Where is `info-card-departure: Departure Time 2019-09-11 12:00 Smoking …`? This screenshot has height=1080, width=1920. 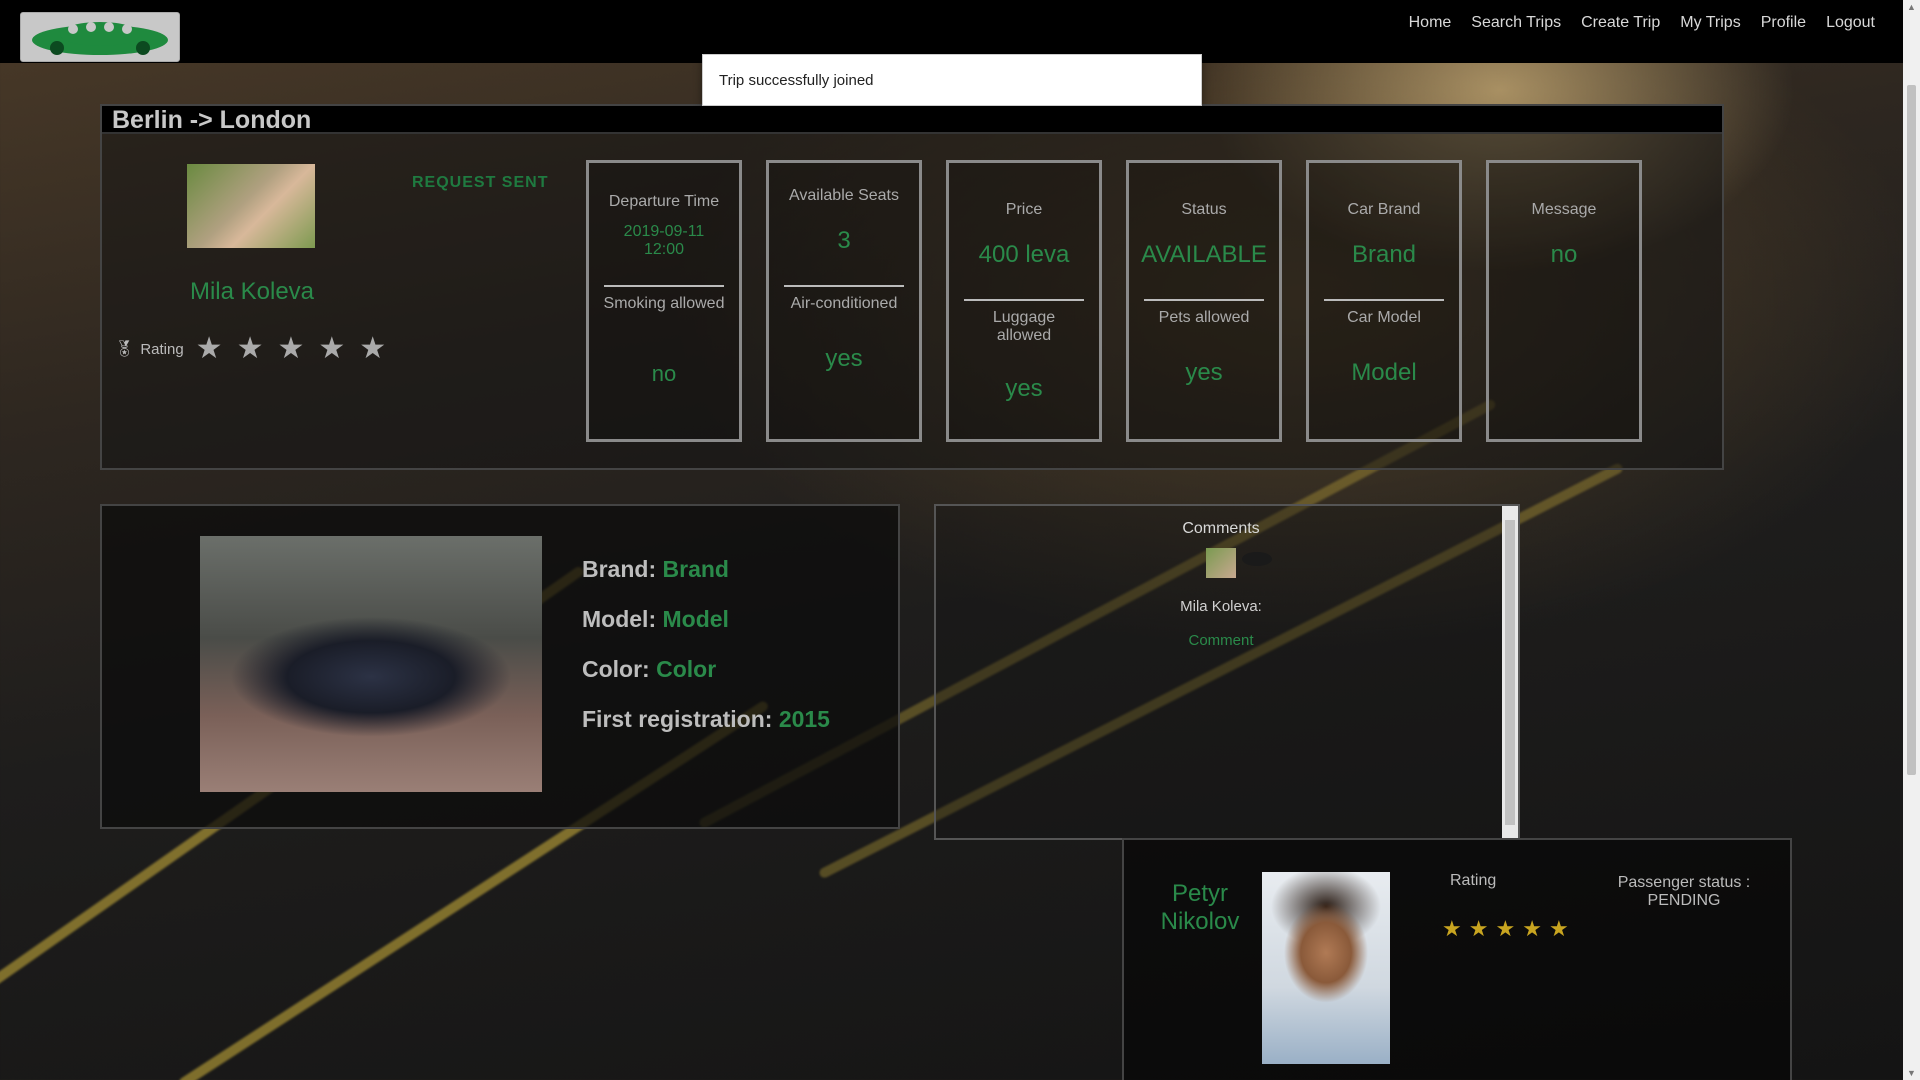 info-card-departure: Departure Time 2019-09-11 12:00 Smoking … is located at coordinates (664, 301).